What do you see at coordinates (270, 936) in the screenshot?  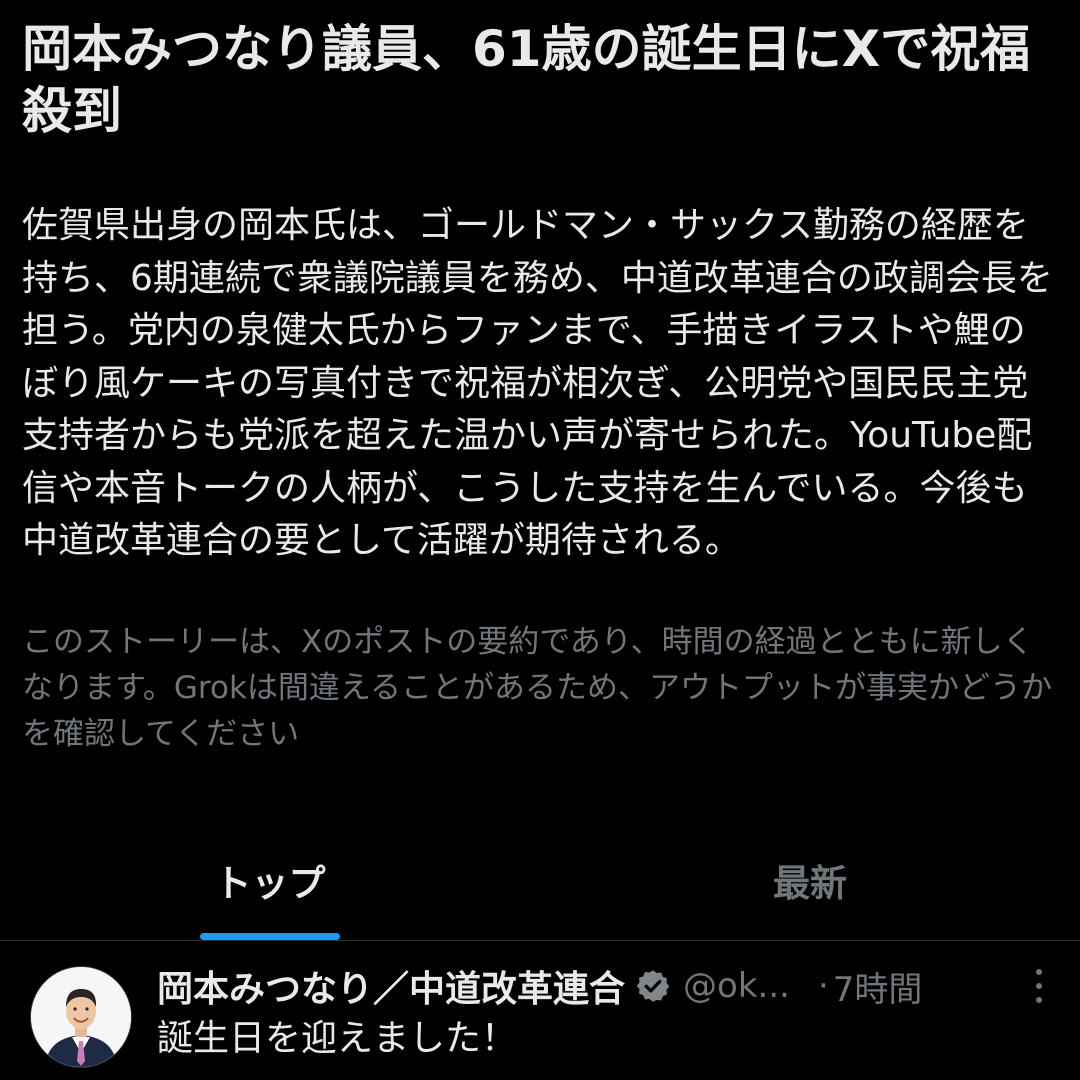 I see `active-tab-indicator` at bounding box center [270, 936].